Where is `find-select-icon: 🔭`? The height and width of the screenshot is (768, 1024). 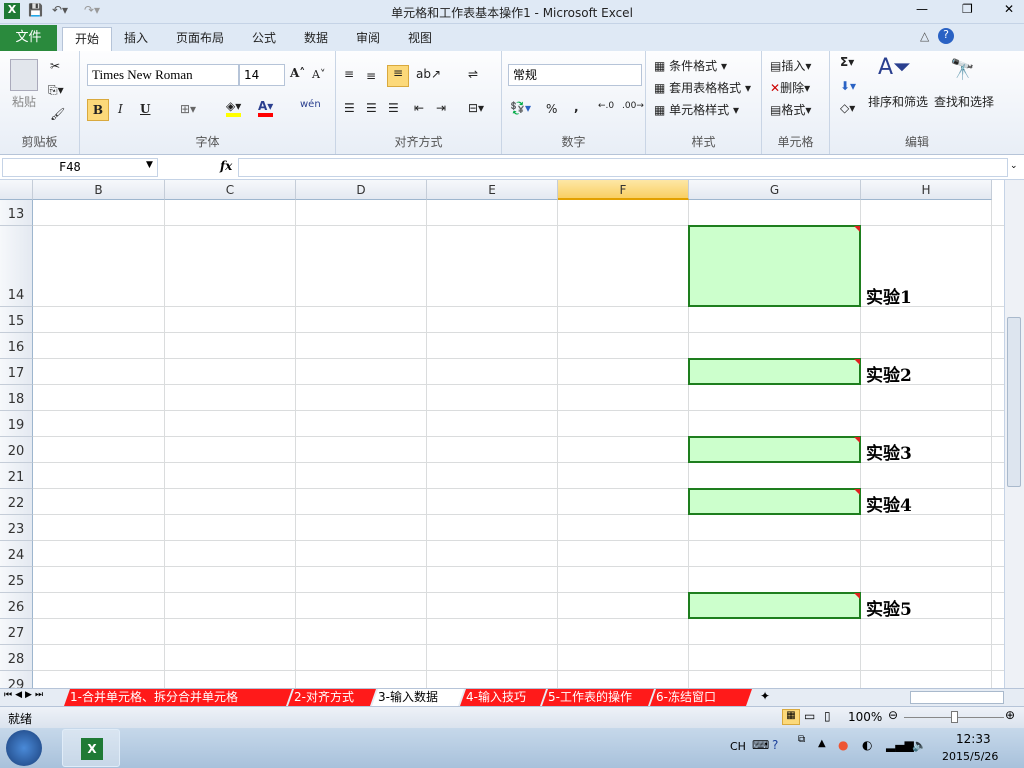
find-select-icon: 🔭 is located at coordinates (962, 69).